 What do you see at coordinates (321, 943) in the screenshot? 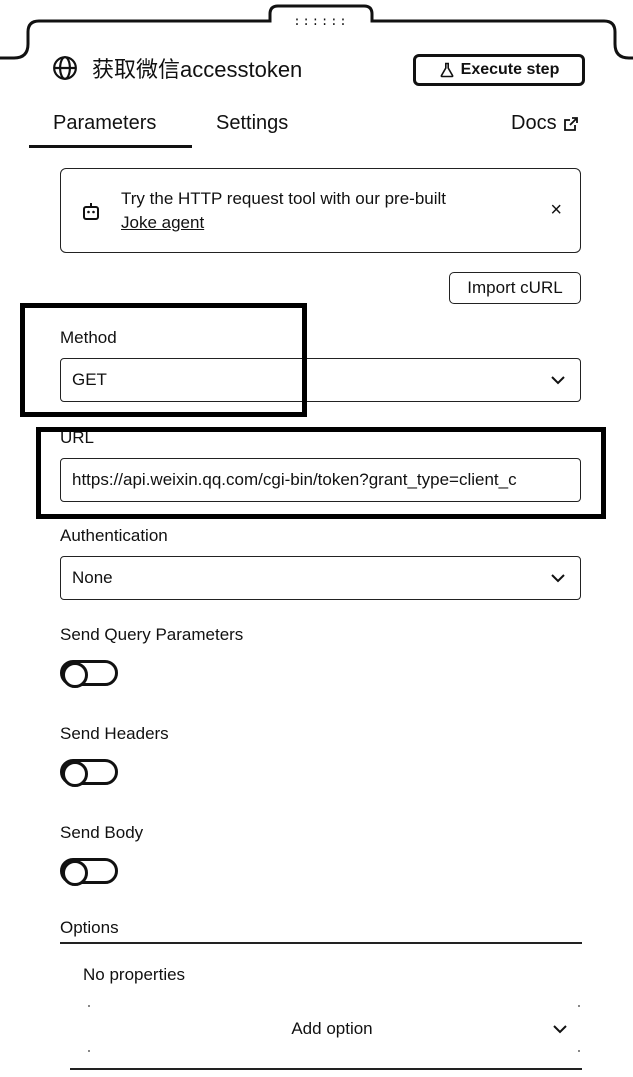
I see `options-divider` at bounding box center [321, 943].